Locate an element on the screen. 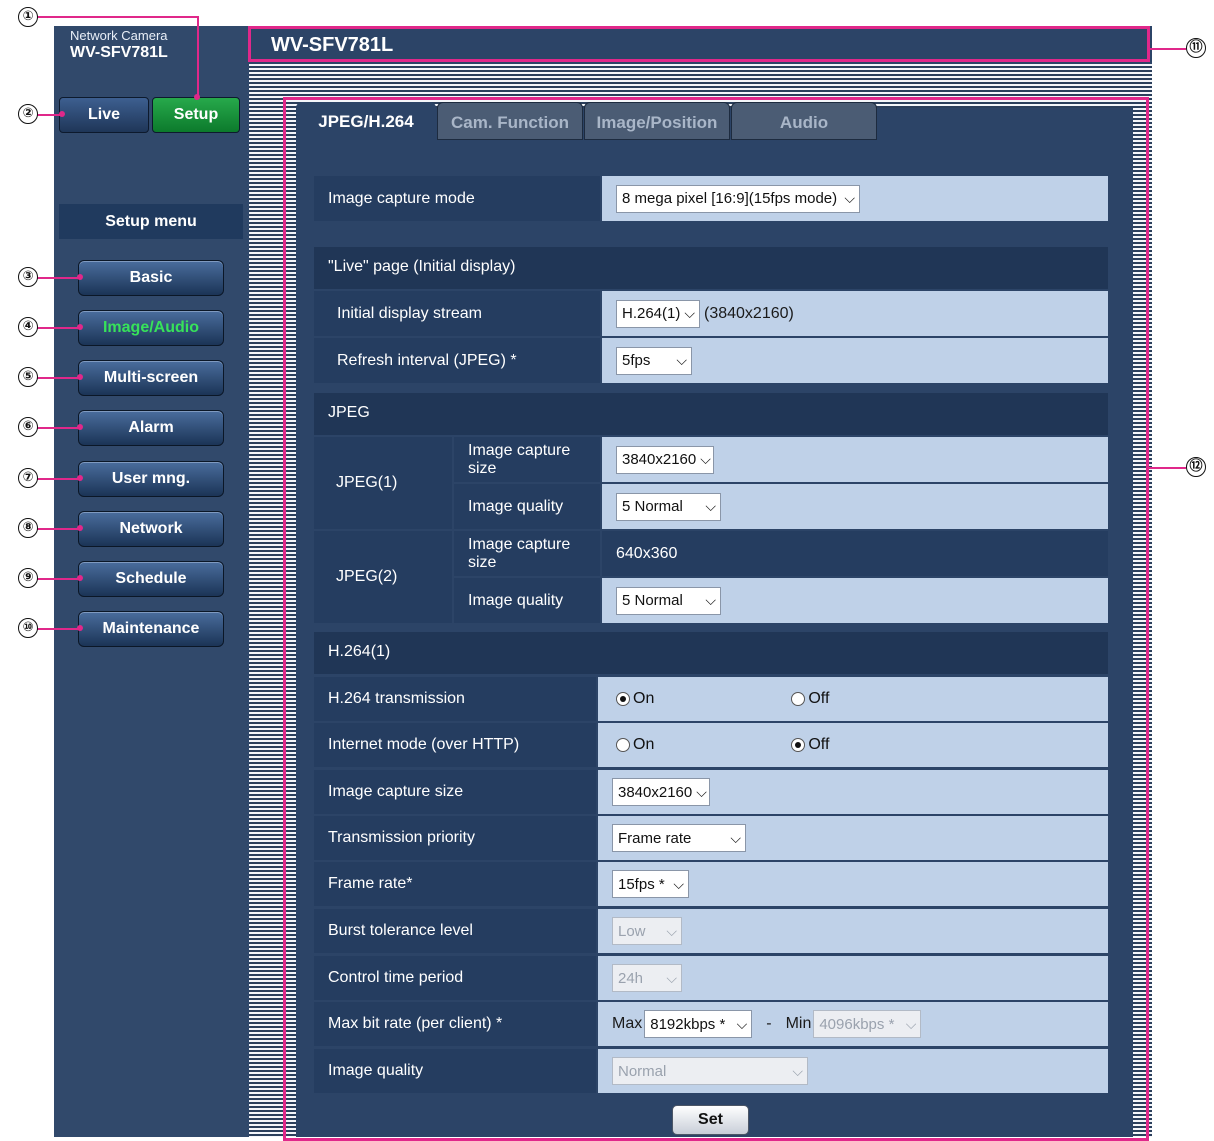 The width and height of the screenshot is (1214, 1141). menu-schedule-button: Schedule is located at coordinates (151, 579).